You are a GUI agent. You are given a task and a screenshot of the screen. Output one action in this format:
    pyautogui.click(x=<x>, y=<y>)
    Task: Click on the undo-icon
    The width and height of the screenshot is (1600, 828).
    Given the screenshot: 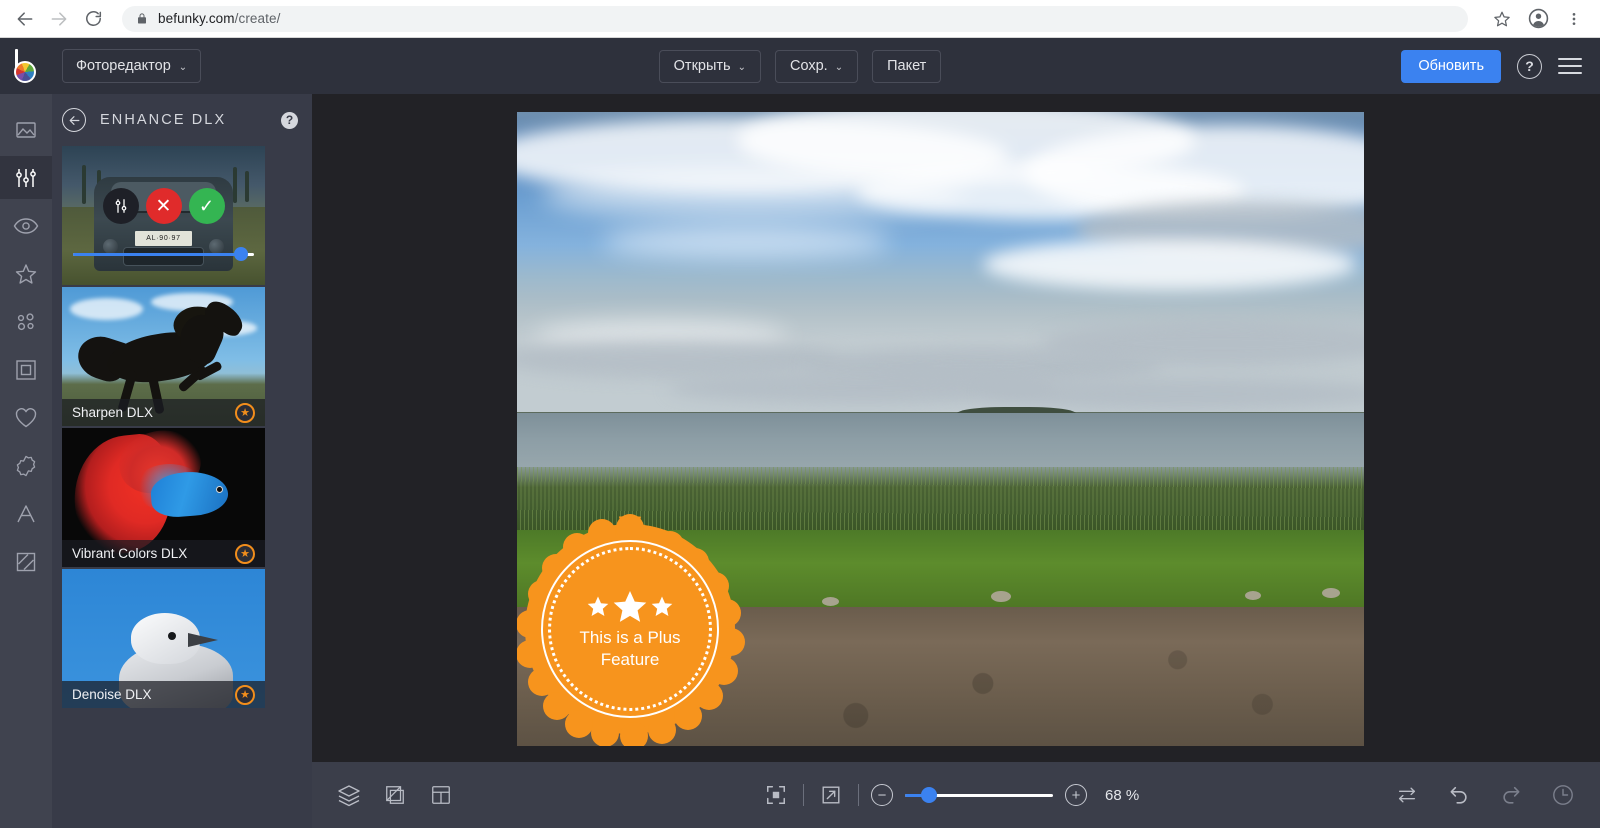 What is the action you would take?
    pyautogui.click(x=1459, y=795)
    